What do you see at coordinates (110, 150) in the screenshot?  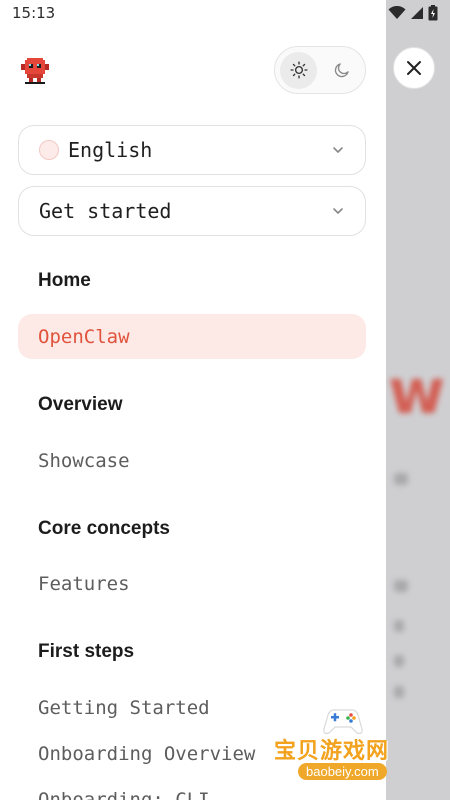 I see `language-select-value: English` at bounding box center [110, 150].